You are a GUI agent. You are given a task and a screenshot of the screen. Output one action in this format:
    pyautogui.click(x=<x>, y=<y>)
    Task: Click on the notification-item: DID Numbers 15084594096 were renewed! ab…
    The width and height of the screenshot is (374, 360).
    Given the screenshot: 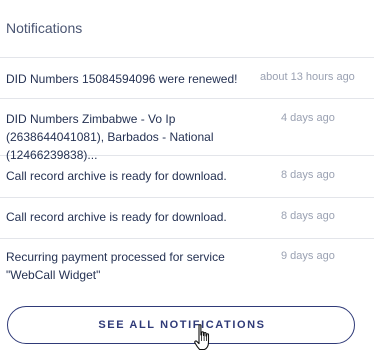 What is the action you would take?
    pyautogui.click(x=187, y=78)
    